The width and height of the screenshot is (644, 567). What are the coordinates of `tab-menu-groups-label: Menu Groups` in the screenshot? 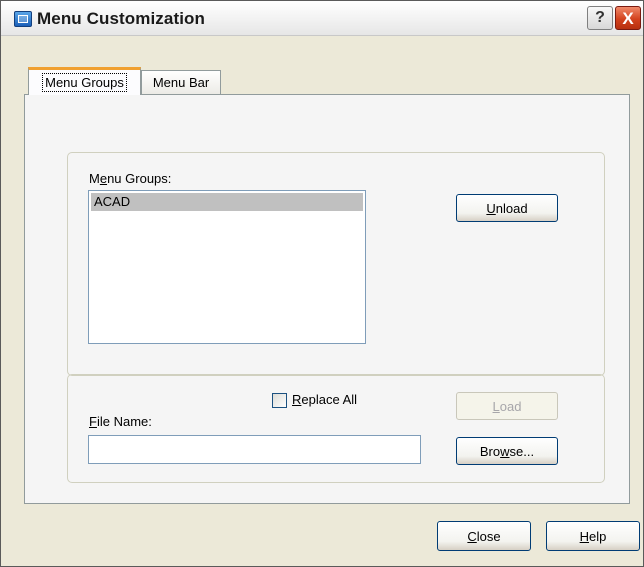 It's located at (84, 82).